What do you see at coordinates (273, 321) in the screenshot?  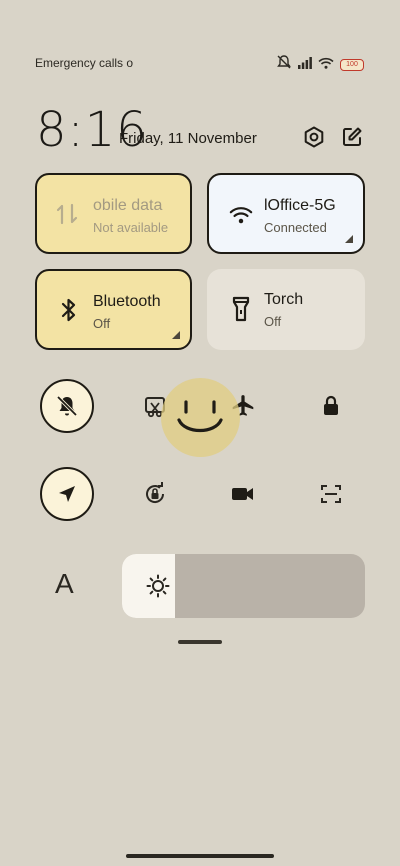 I see `torch-status: Off` at bounding box center [273, 321].